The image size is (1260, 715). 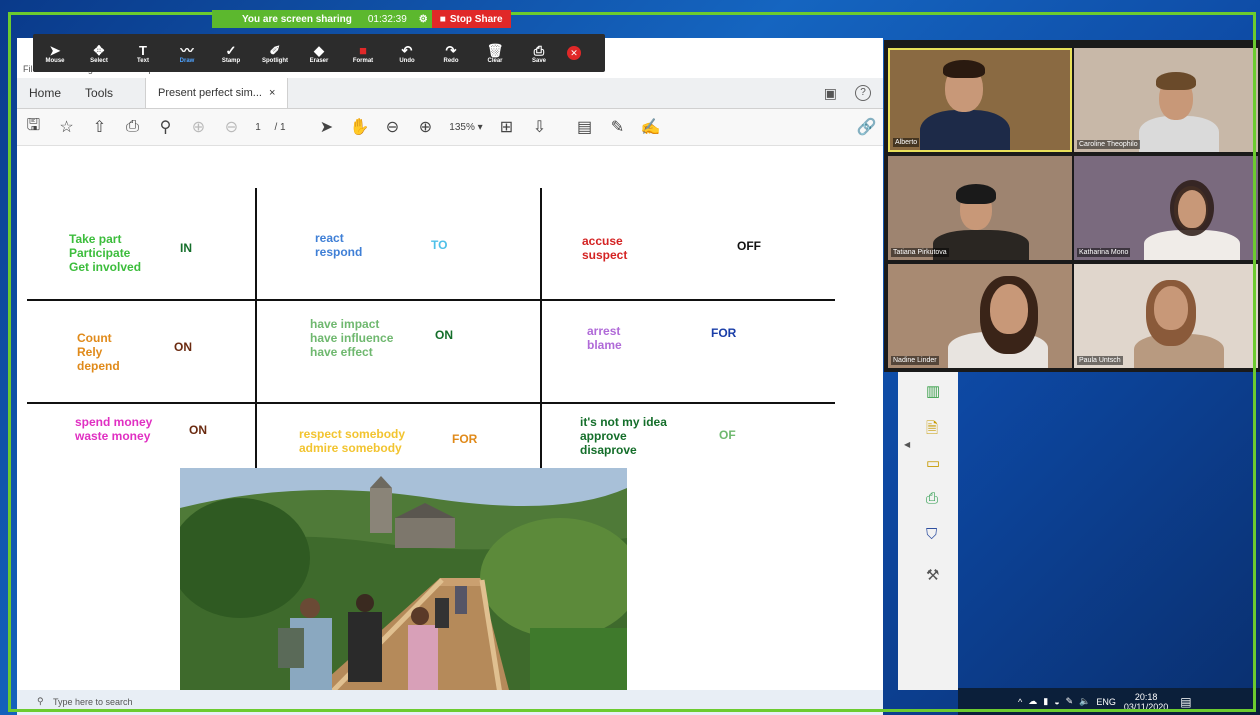 I want to click on text-tool-button: T Text, so click(x=143, y=53).